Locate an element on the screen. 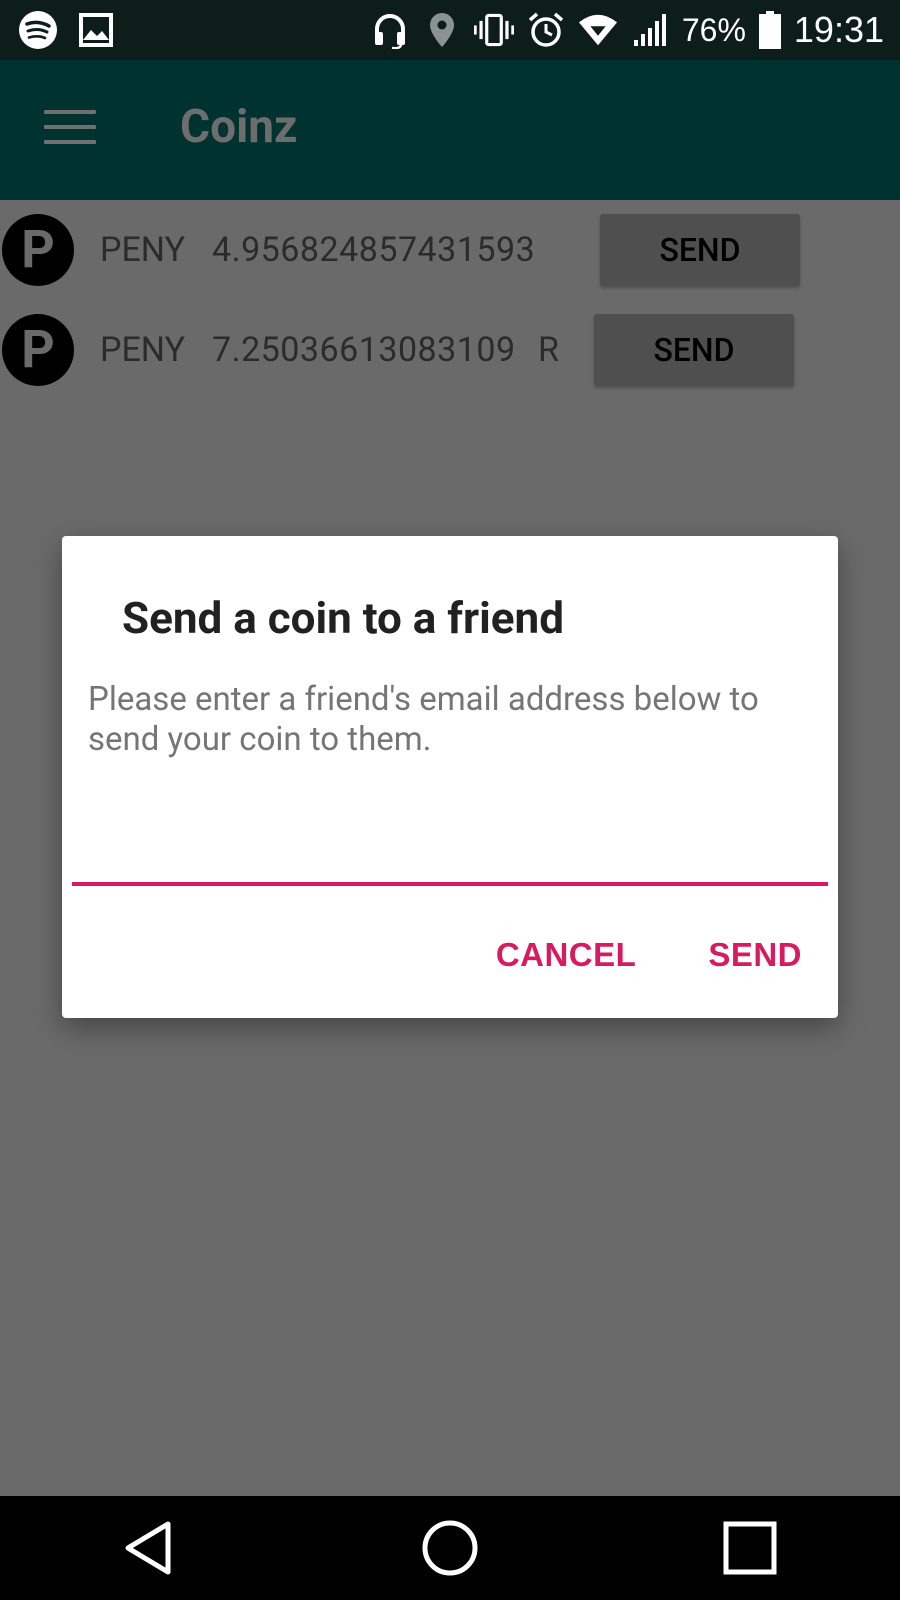 The height and width of the screenshot is (1600, 900). navigation-bar is located at coordinates (450, 1548).